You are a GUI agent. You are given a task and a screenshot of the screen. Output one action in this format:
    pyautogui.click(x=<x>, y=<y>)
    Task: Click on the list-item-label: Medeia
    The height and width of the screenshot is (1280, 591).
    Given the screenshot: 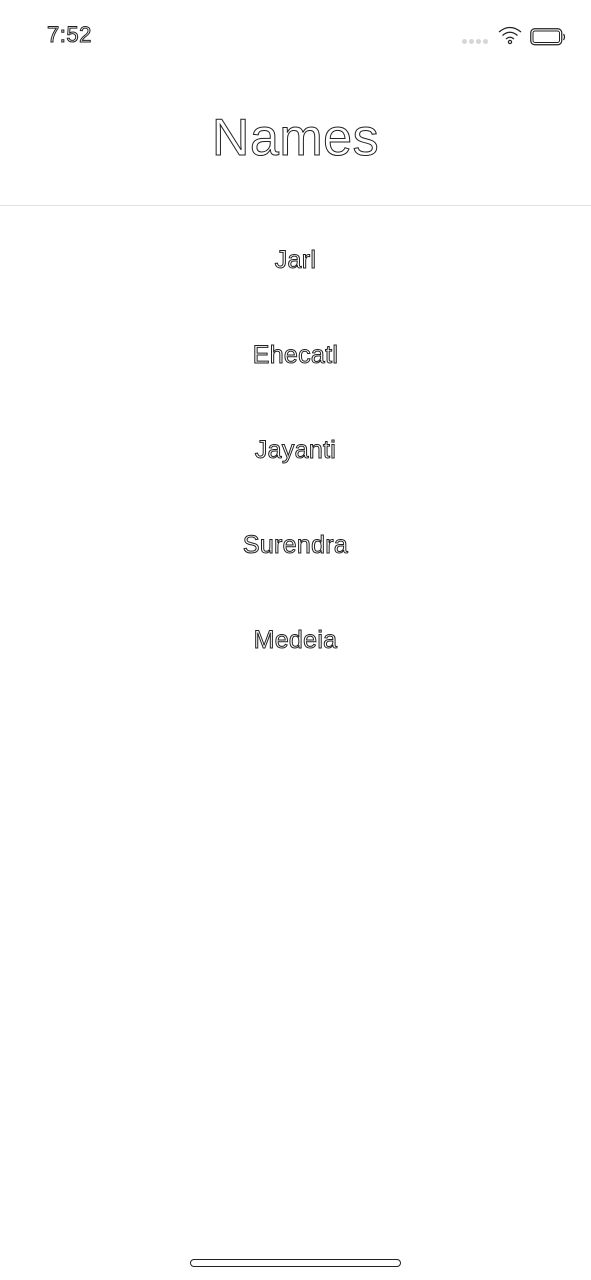 What is the action you would take?
    pyautogui.click(x=295, y=640)
    